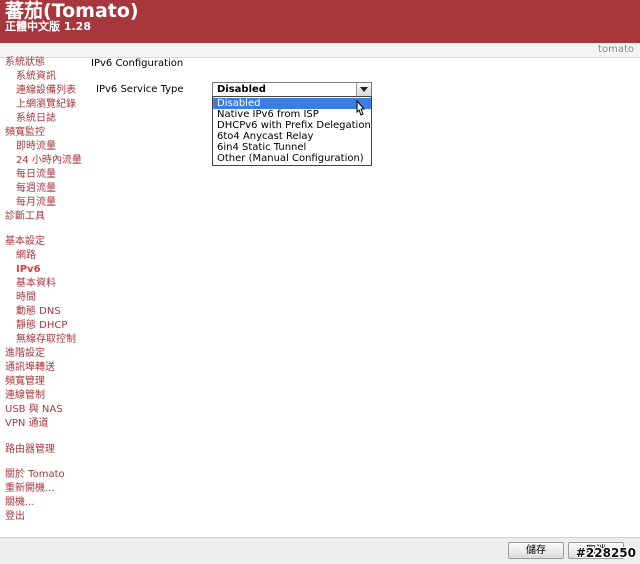 The width and height of the screenshot is (640, 564). I want to click on sidebar-item-administration: 路由器管理, so click(30, 450).